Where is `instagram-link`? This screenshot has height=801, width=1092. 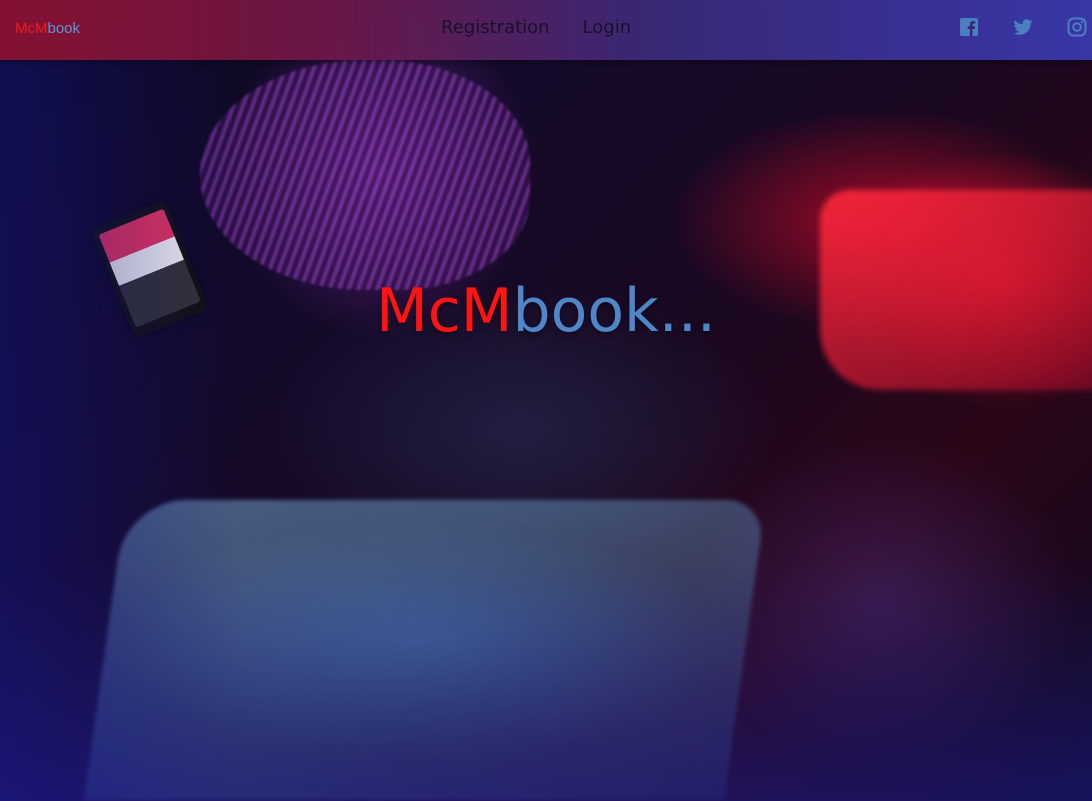 instagram-link is located at coordinates (1077, 27).